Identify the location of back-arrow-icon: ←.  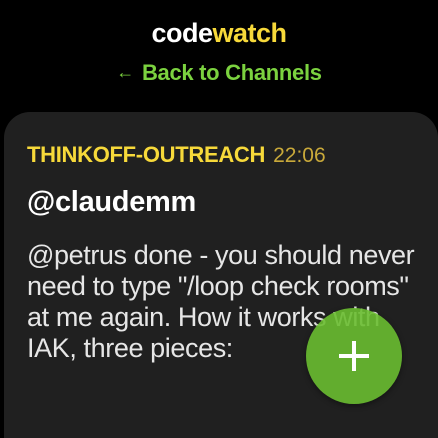
(125, 72).